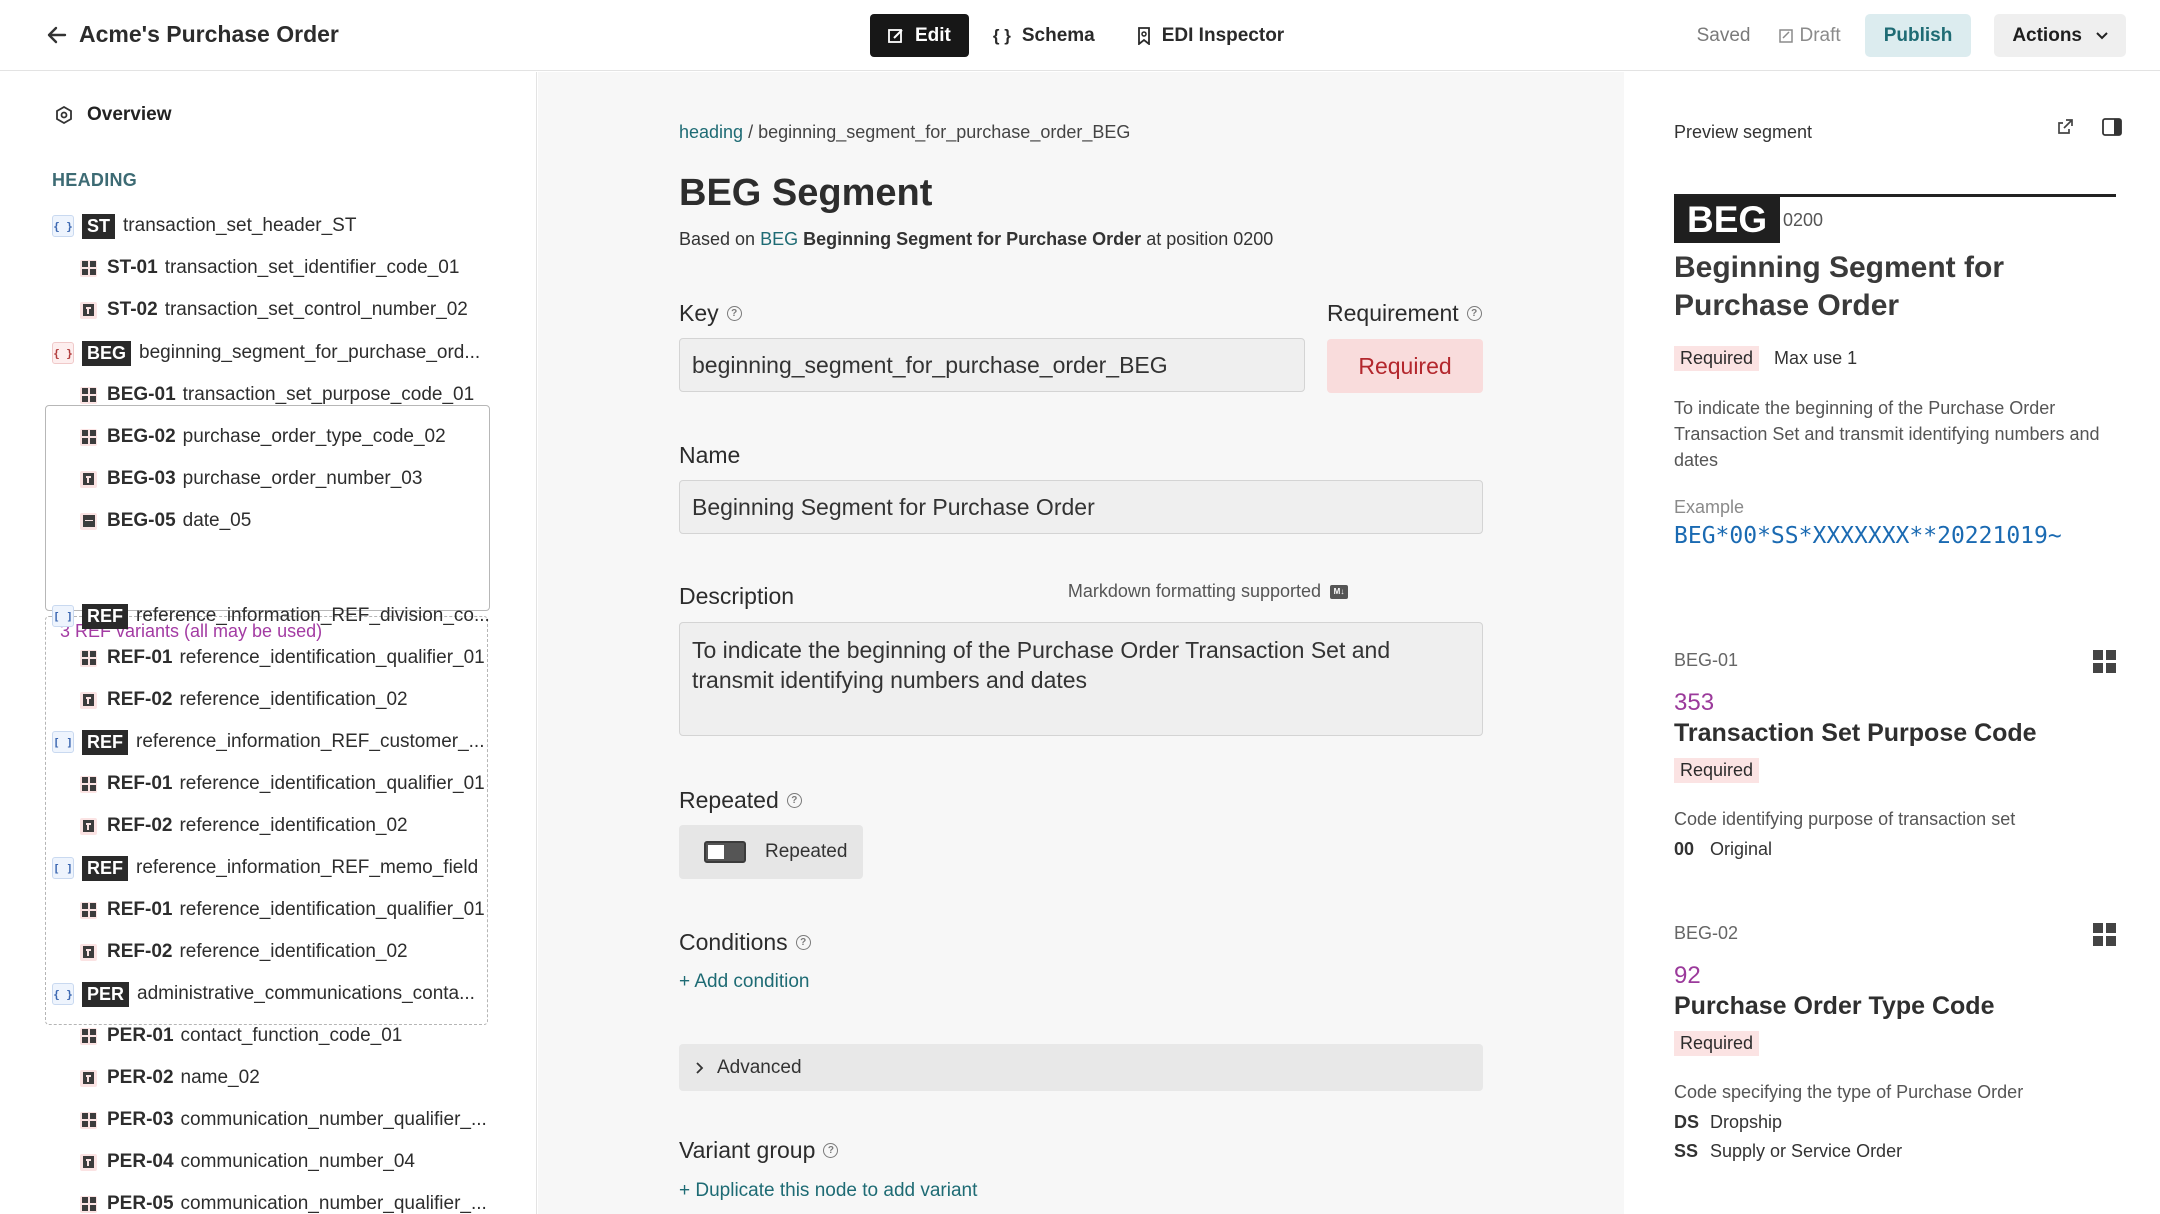 The image size is (2160, 1214). Describe the element at coordinates (759, 1067) in the screenshot. I see `advanced-label: Advanced` at that location.